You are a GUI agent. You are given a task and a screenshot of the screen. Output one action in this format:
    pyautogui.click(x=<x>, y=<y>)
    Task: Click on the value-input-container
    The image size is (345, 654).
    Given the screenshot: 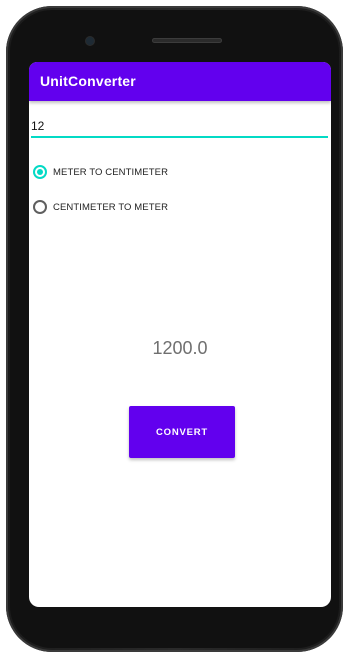 What is the action you would take?
    pyautogui.click(x=179, y=127)
    